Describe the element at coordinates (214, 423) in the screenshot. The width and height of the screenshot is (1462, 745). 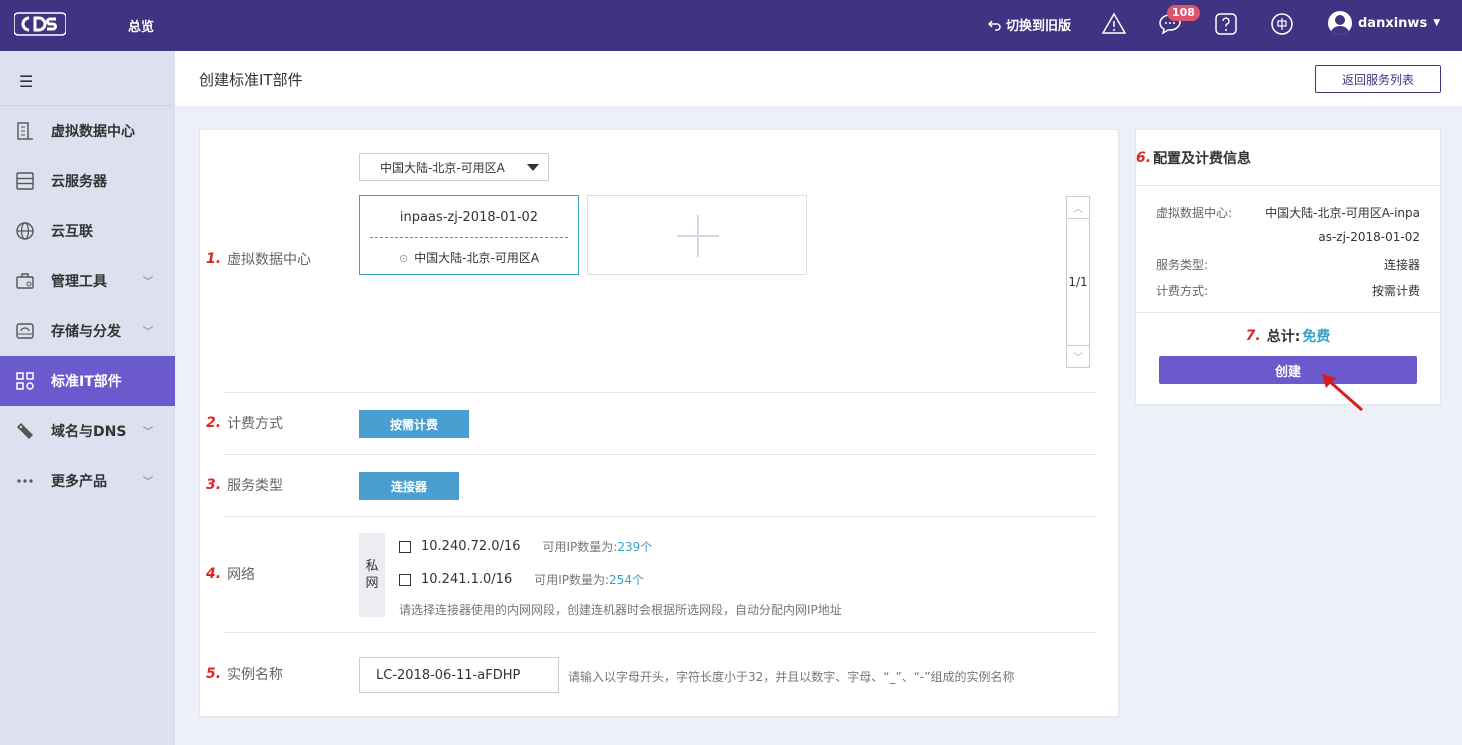
I see `step-number: 2.` at that location.